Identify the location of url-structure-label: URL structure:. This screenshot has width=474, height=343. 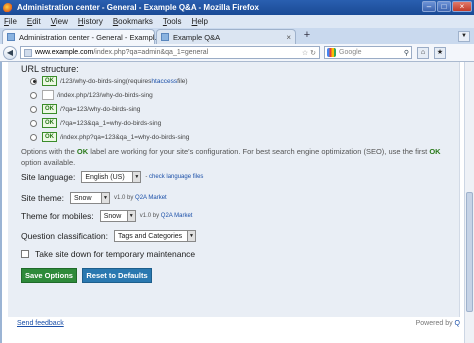
(50, 69).